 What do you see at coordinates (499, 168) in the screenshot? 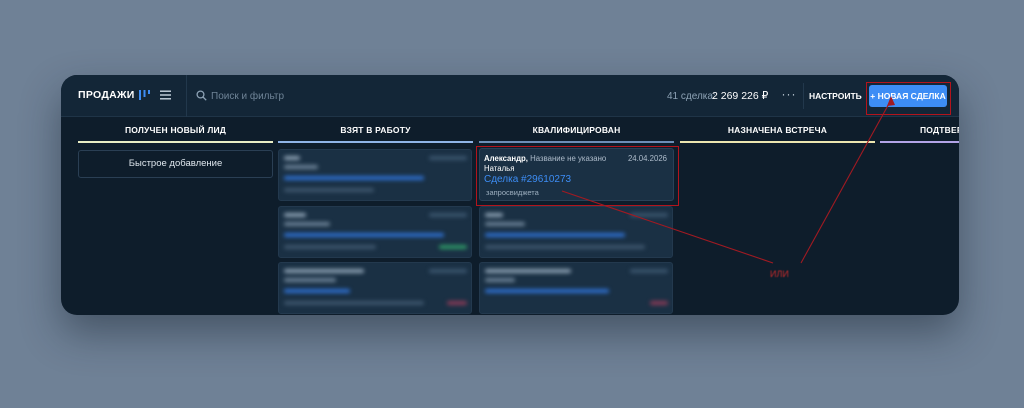
I see `deal-contact-name: Наталья` at bounding box center [499, 168].